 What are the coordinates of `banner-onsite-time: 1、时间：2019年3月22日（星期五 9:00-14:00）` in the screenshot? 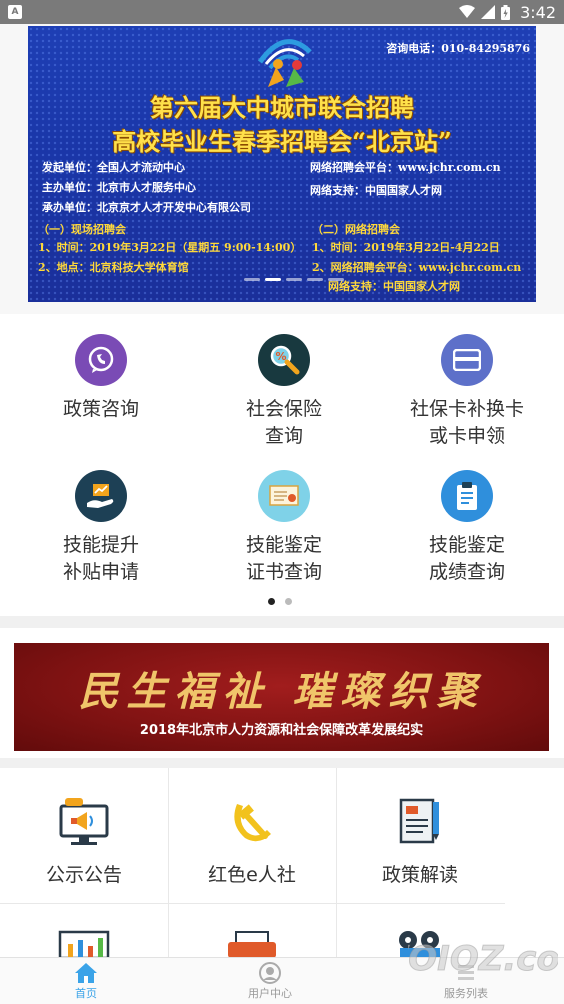 It's located at (170, 247).